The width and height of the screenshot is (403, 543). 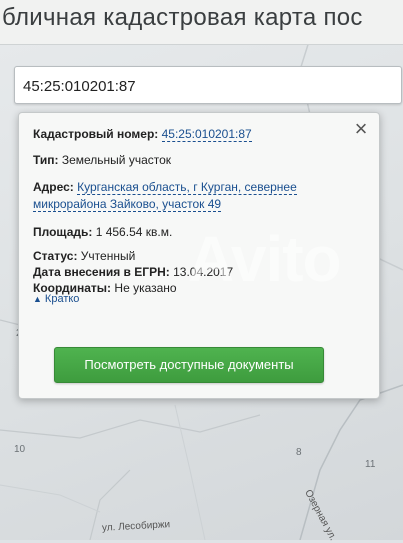 What do you see at coordinates (116, 160) in the screenshot?
I see `type-value: Земельный участок` at bounding box center [116, 160].